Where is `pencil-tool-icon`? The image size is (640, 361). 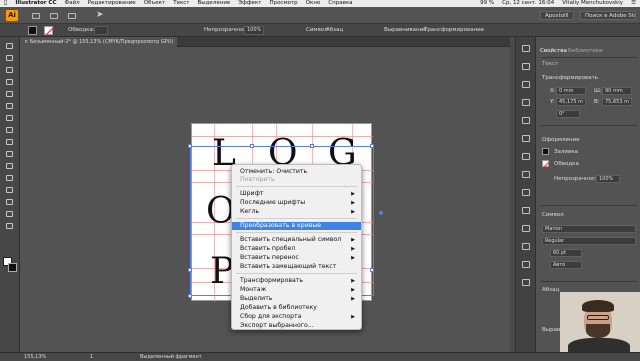 pencil-tool-icon is located at coordinates (10, 143).